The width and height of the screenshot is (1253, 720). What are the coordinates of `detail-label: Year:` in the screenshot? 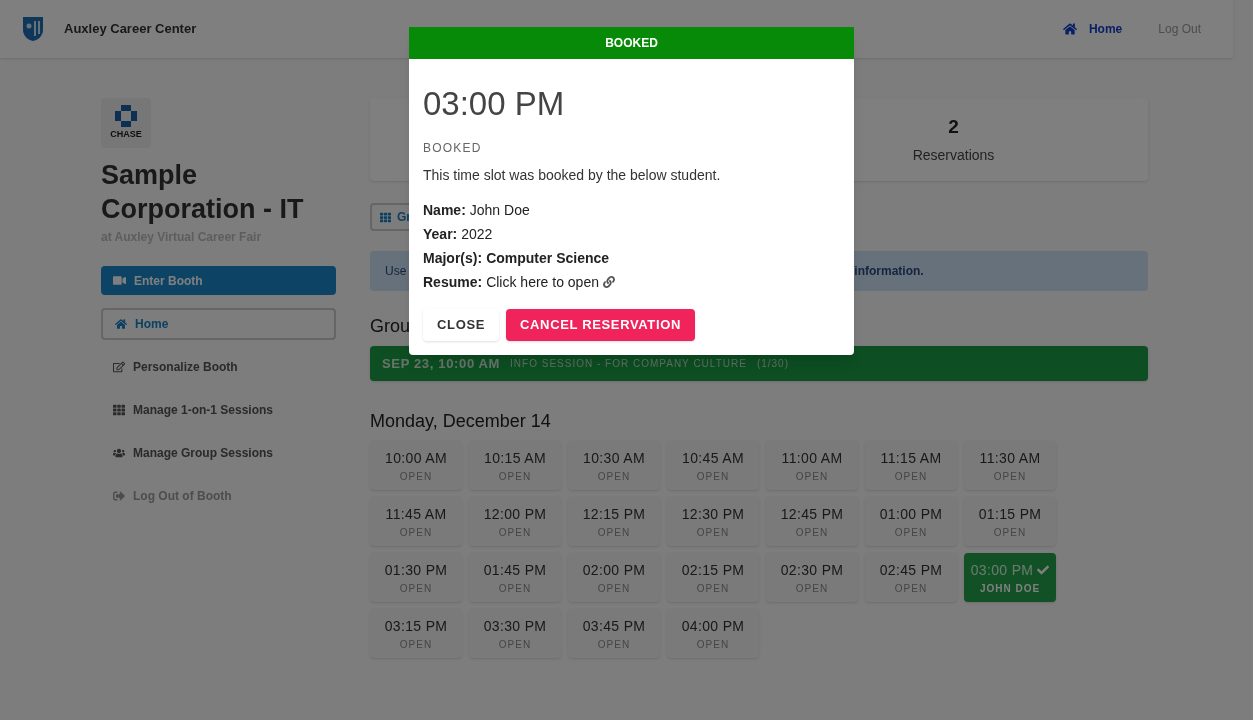 It's located at (440, 234).